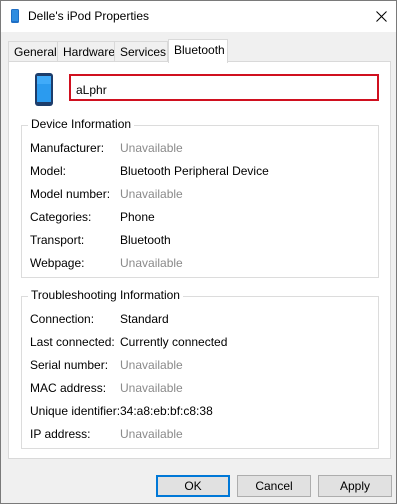  I want to click on apply-button: Apply, so click(355, 486).